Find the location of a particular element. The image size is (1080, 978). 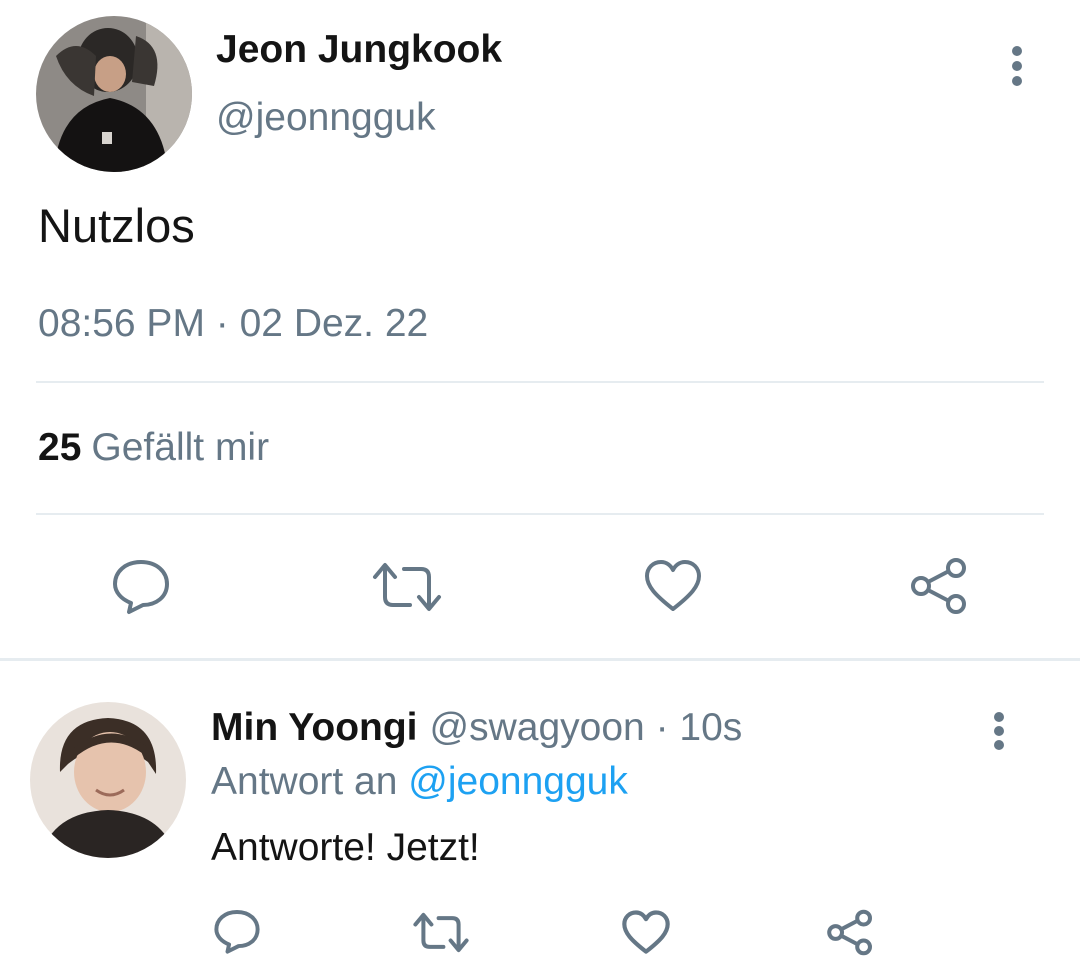

like-button is located at coordinates (673, 586).